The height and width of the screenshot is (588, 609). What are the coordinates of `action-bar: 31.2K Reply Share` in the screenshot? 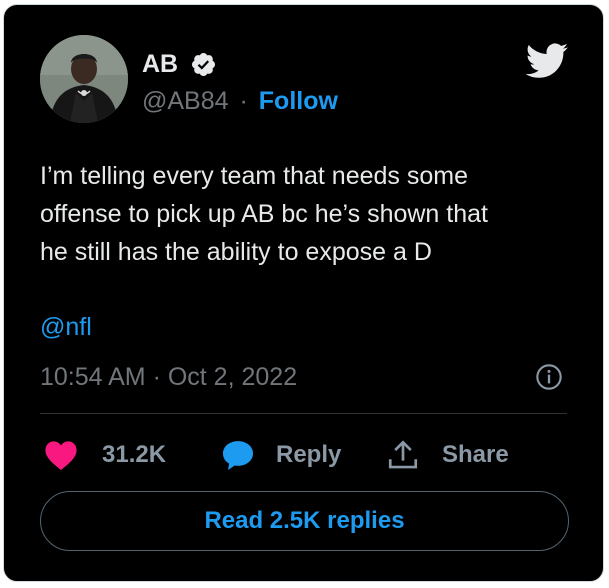 It's located at (300, 455).